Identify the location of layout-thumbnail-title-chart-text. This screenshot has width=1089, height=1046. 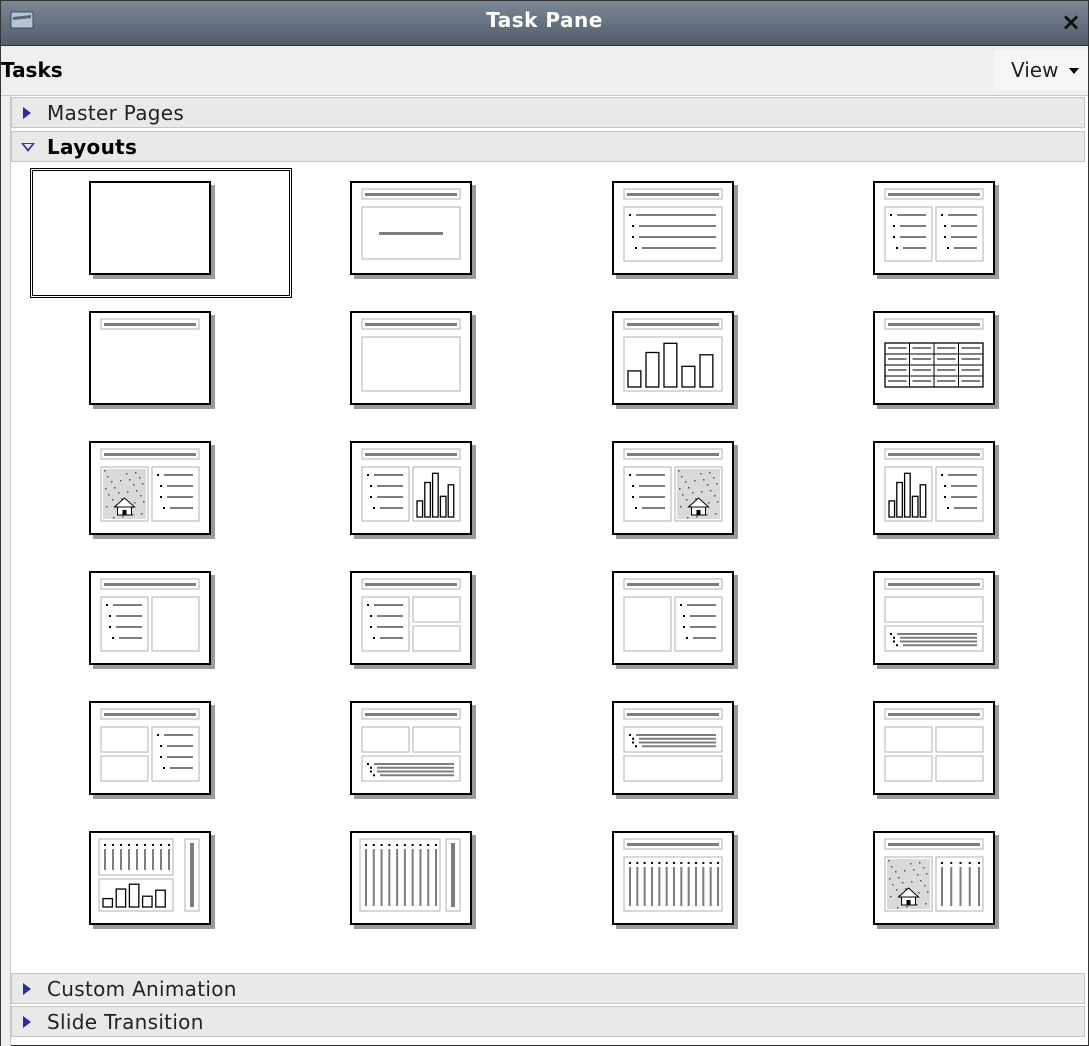
(934, 488).